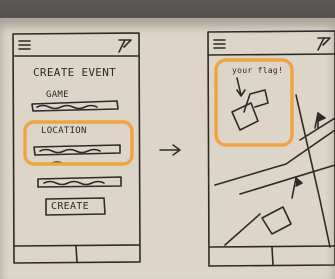 The width and height of the screenshot is (335, 279). Describe the element at coordinates (75, 72) in the screenshot. I see `create-event-title: CREATE EVENT` at that location.